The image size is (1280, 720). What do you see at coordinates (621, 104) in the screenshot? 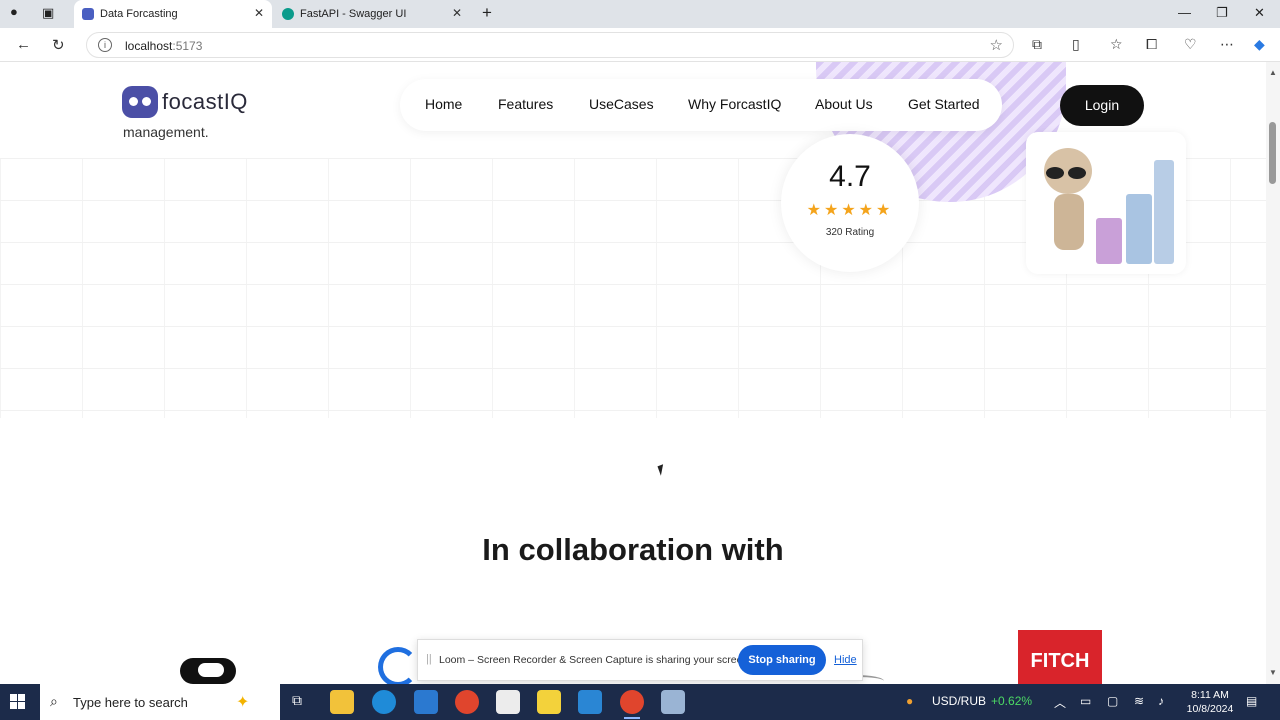
I see `nav-usecases: UseCases` at bounding box center [621, 104].